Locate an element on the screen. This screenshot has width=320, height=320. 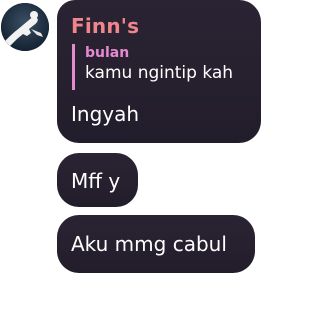
reply-quote: bulan kamu ngintip kah is located at coordinates (162, 67).